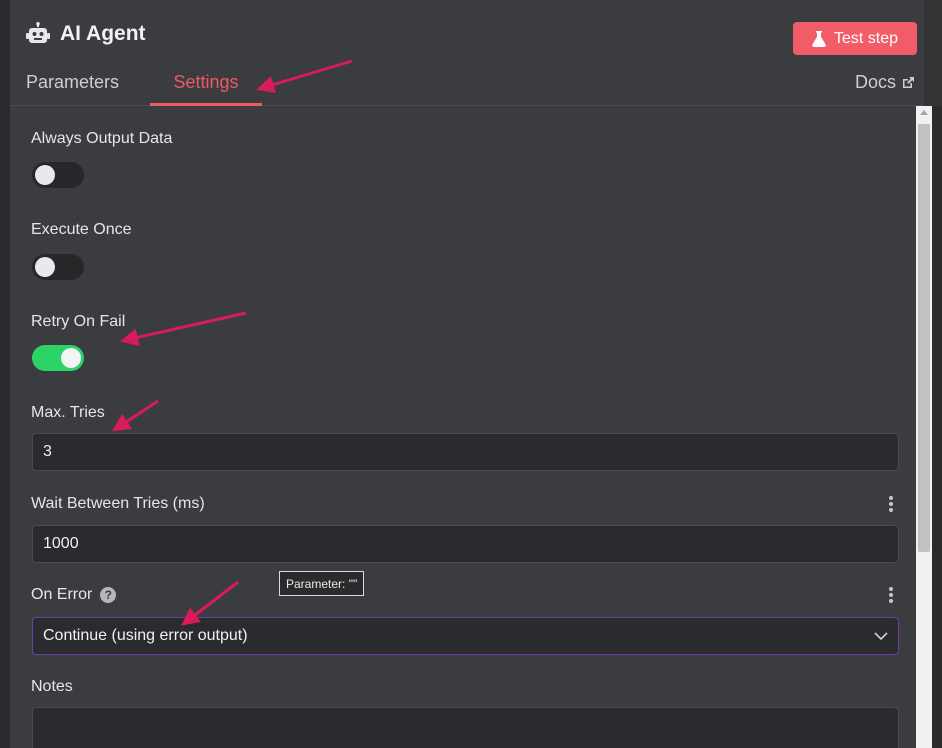 The height and width of the screenshot is (748, 942). Describe the element at coordinates (465, 544) in the screenshot. I see `wait-between-input: 1000` at that location.